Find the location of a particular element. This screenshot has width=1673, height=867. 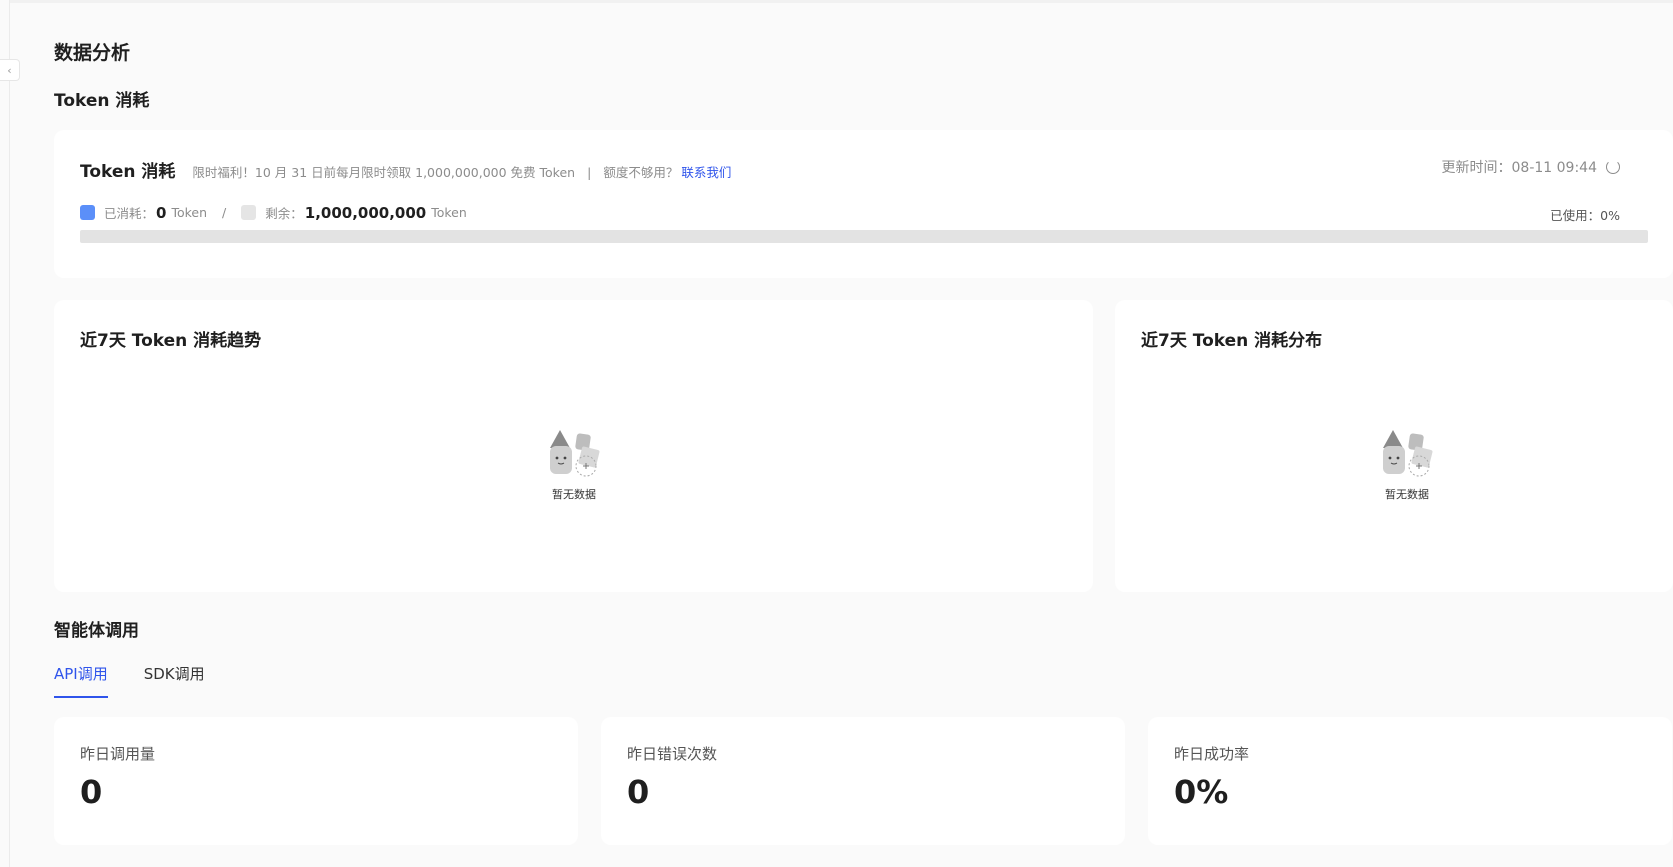

token-card-title: Token 消耗 is located at coordinates (128, 172).